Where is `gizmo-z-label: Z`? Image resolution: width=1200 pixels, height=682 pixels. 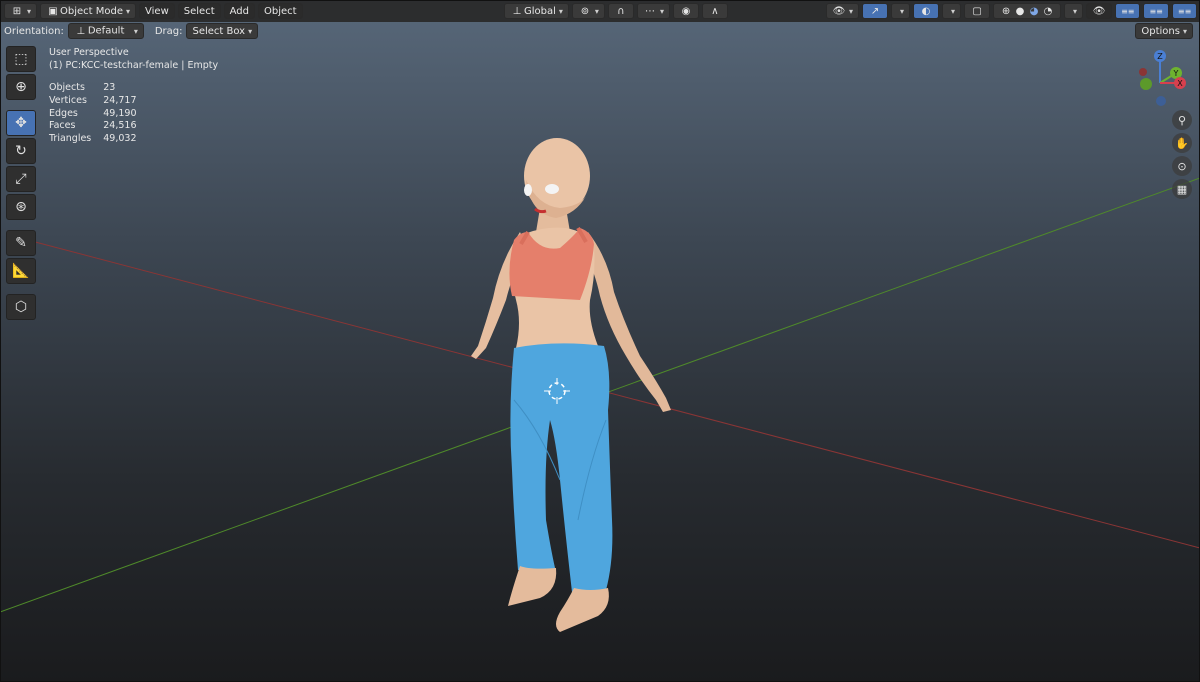 gizmo-z-label: Z is located at coordinates (1160, 56).